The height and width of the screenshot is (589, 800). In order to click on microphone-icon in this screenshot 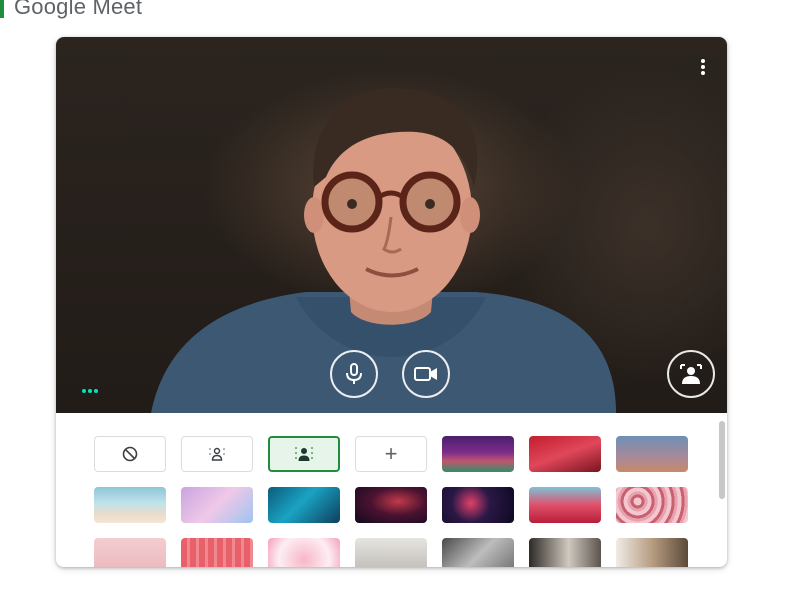, I will do `click(354, 373)`.